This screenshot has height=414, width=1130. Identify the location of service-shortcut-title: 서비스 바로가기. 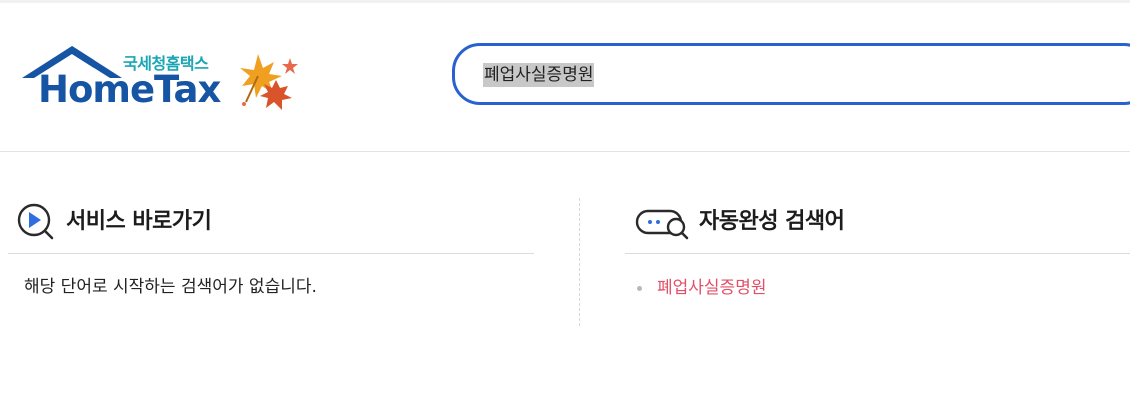
(139, 221).